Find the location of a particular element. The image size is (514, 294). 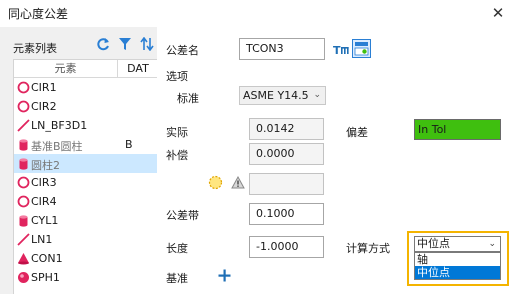

list-item: CIR3 is located at coordinates (85, 182).